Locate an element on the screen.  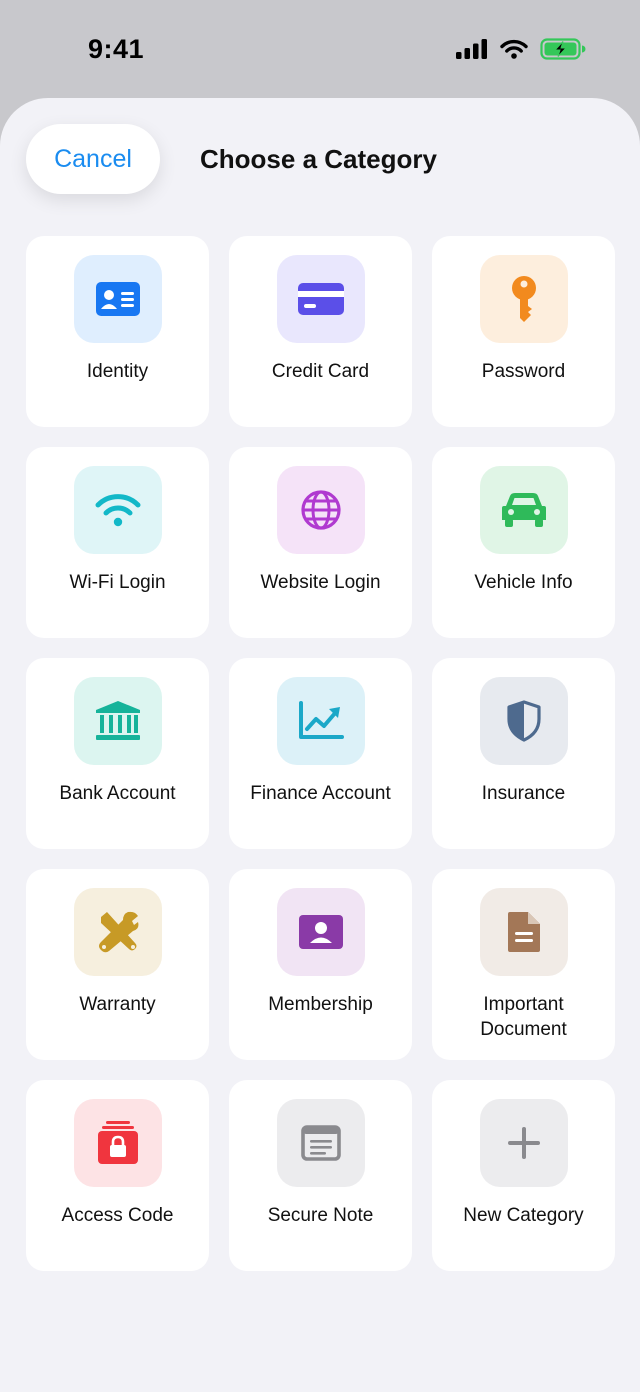
category-tile-warranty: Warranty is located at coordinates (117, 964).